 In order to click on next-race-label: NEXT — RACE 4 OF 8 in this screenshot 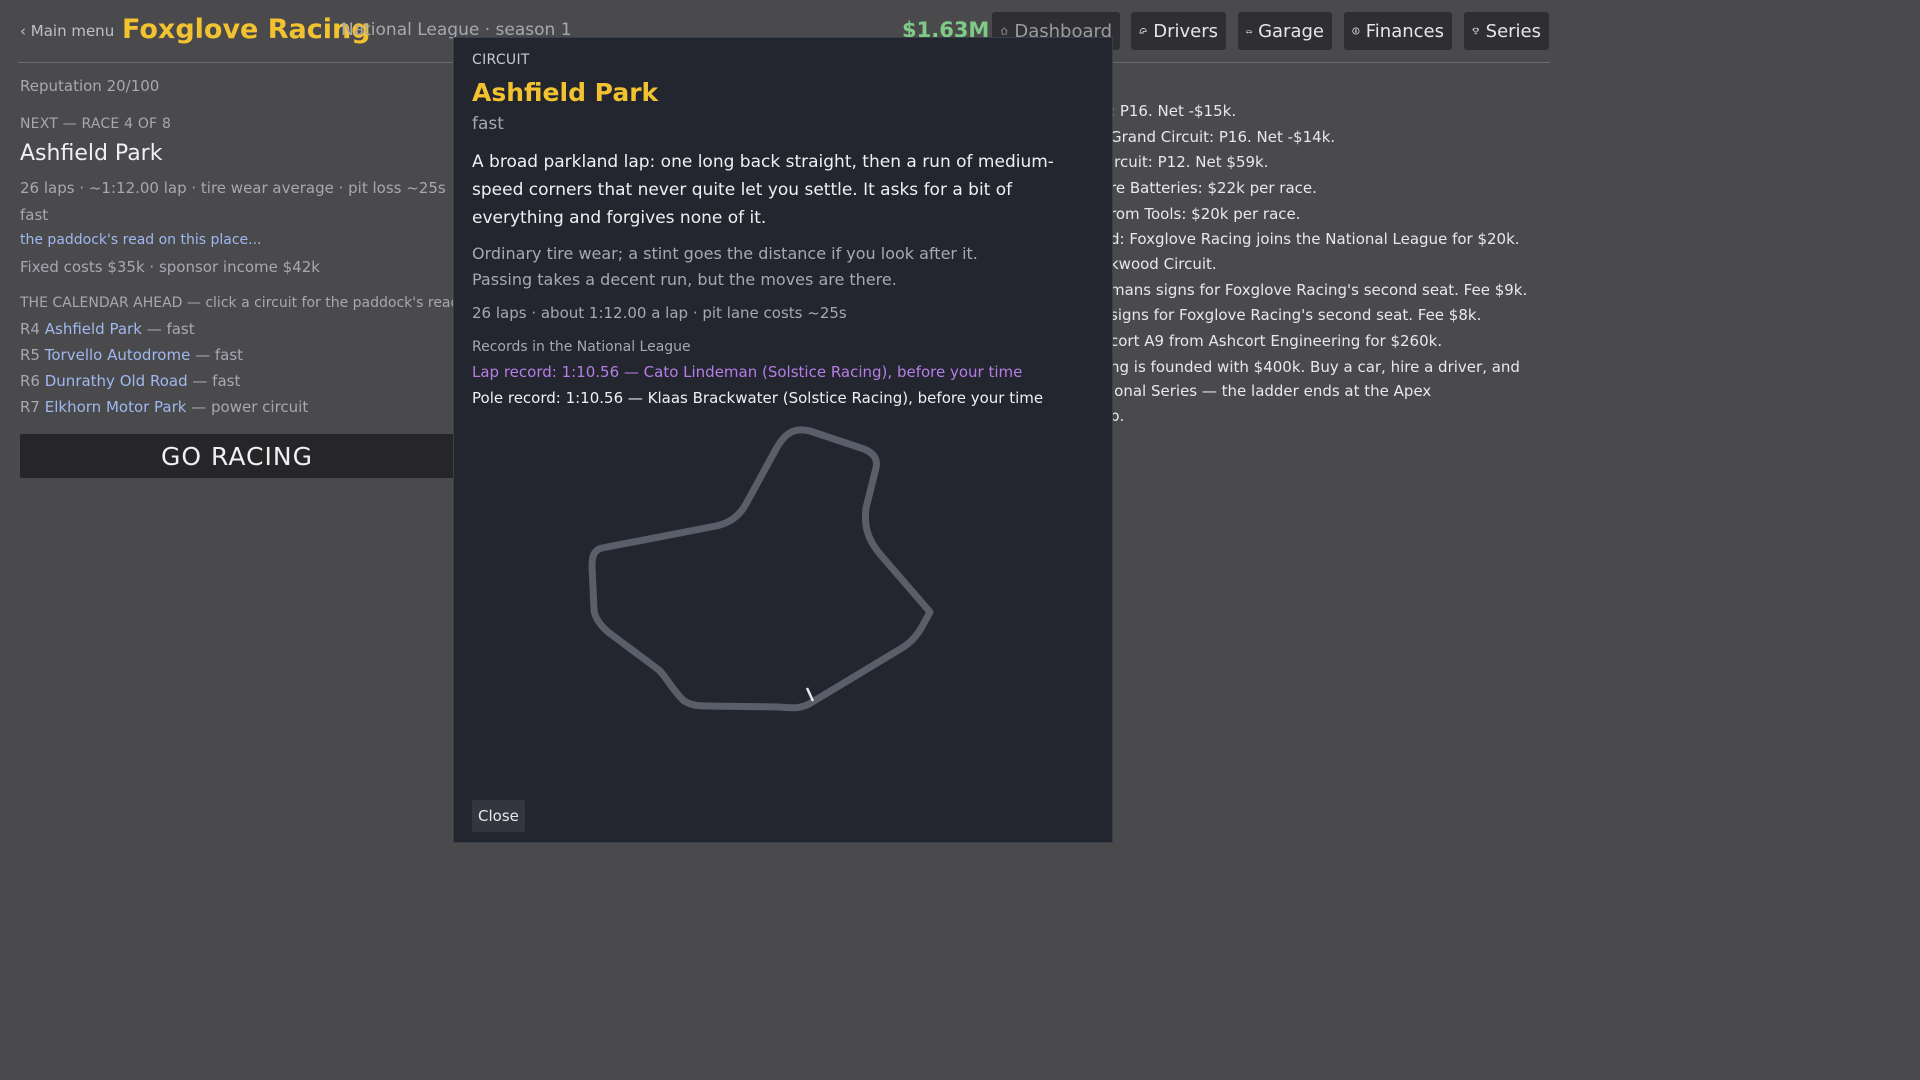, I will do `click(96, 124)`.